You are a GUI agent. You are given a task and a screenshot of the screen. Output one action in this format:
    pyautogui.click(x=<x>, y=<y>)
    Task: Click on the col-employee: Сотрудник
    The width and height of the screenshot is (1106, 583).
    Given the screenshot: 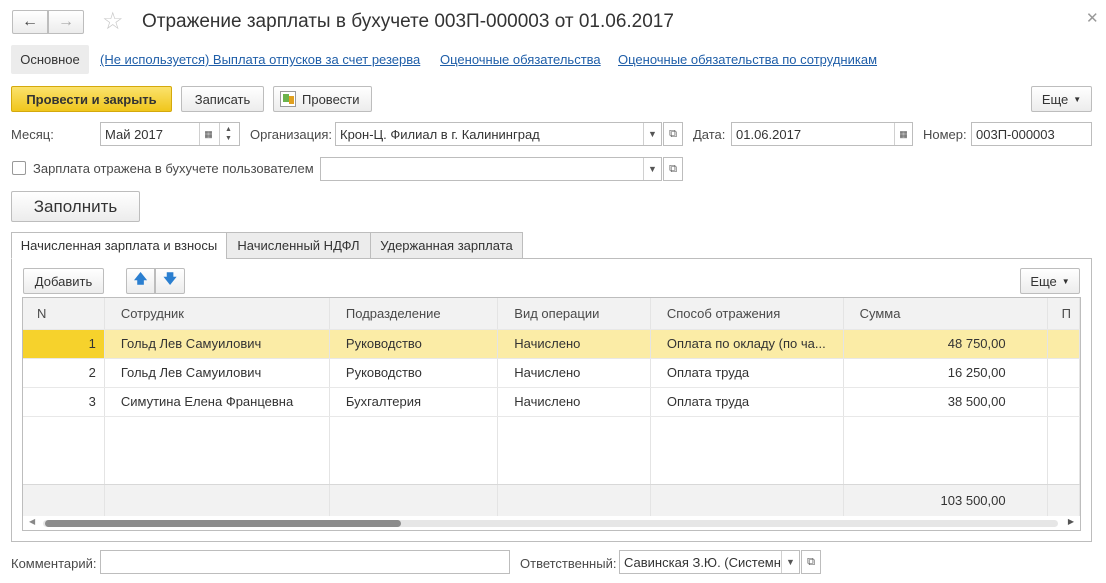 What is the action you would take?
    pyautogui.click(x=217, y=314)
    